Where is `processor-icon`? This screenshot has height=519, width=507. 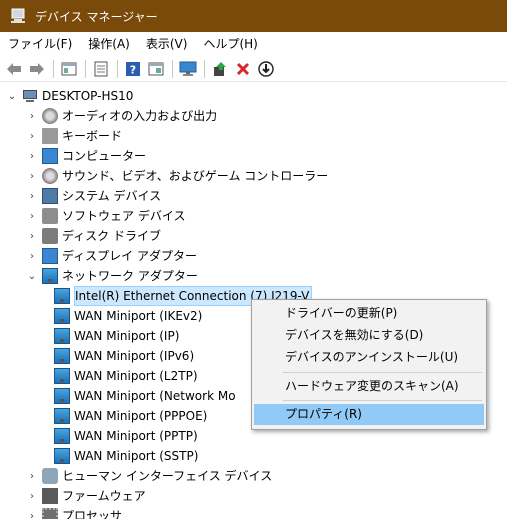 processor-icon is located at coordinates (50, 513).